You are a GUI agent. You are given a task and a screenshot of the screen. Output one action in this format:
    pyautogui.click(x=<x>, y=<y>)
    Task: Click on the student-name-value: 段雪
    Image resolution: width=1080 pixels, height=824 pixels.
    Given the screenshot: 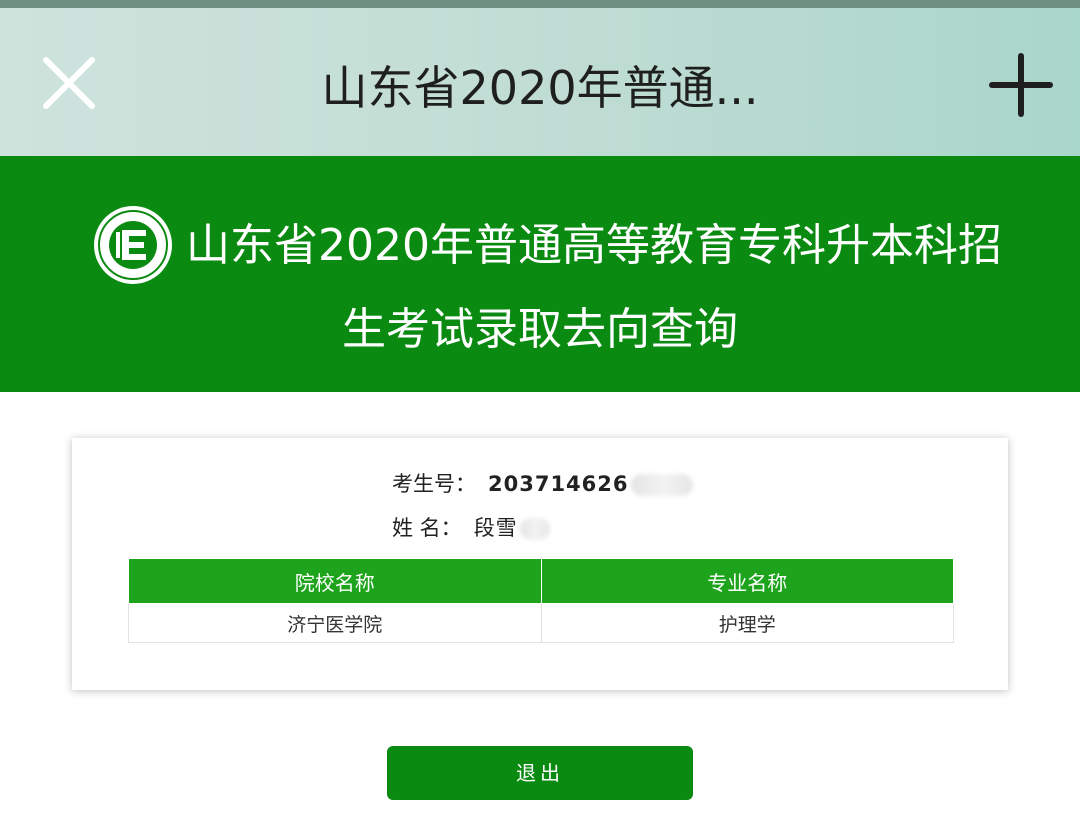 What is the action you would take?
    pyautogui.click(x=495, y=528)
    